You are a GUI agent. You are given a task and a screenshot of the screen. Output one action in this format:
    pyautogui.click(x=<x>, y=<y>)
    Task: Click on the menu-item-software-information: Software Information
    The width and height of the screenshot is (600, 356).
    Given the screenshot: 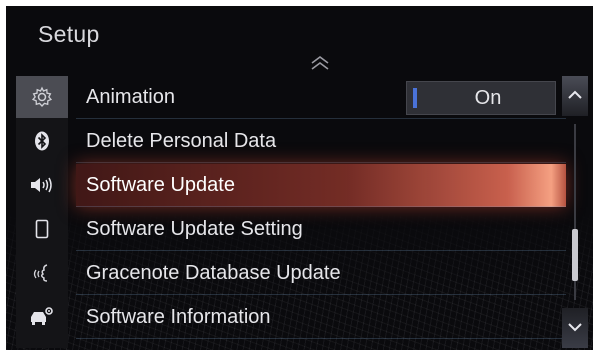 What is the action you would take?
    pyautogui.click(x=321, y=317)
    